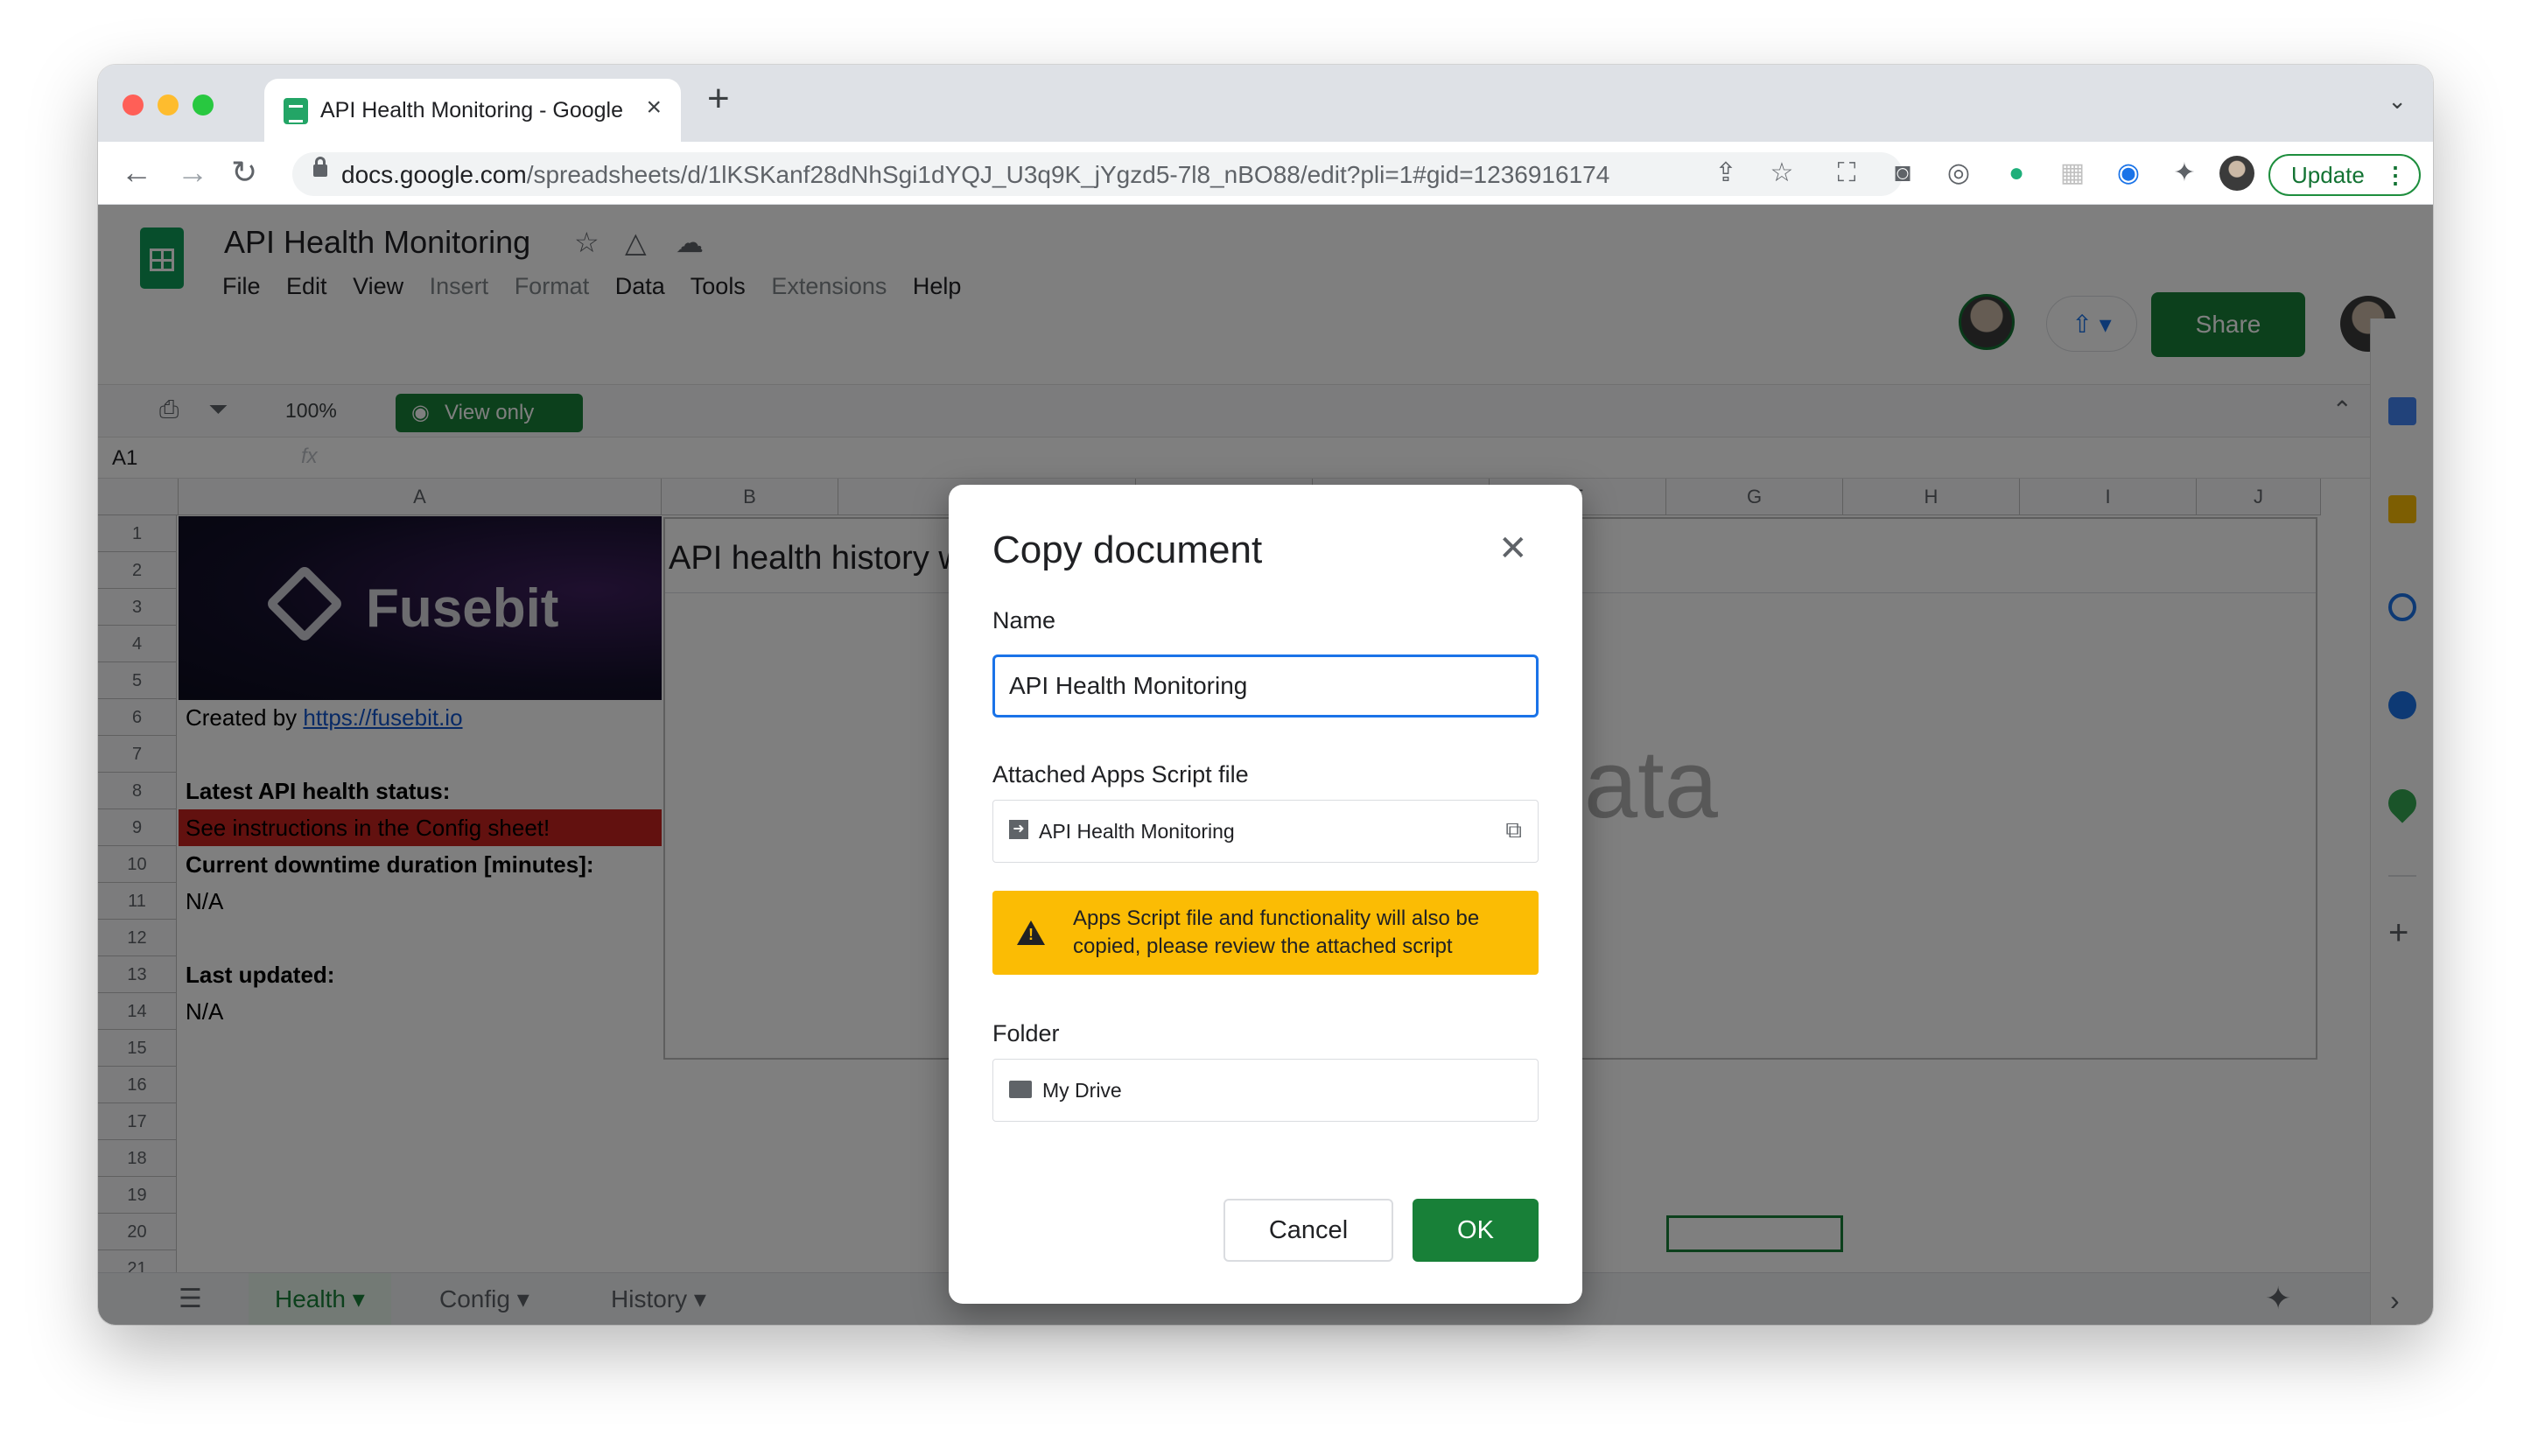  I want to click on extension-grid-icon: ▦, so click(2072, 173).